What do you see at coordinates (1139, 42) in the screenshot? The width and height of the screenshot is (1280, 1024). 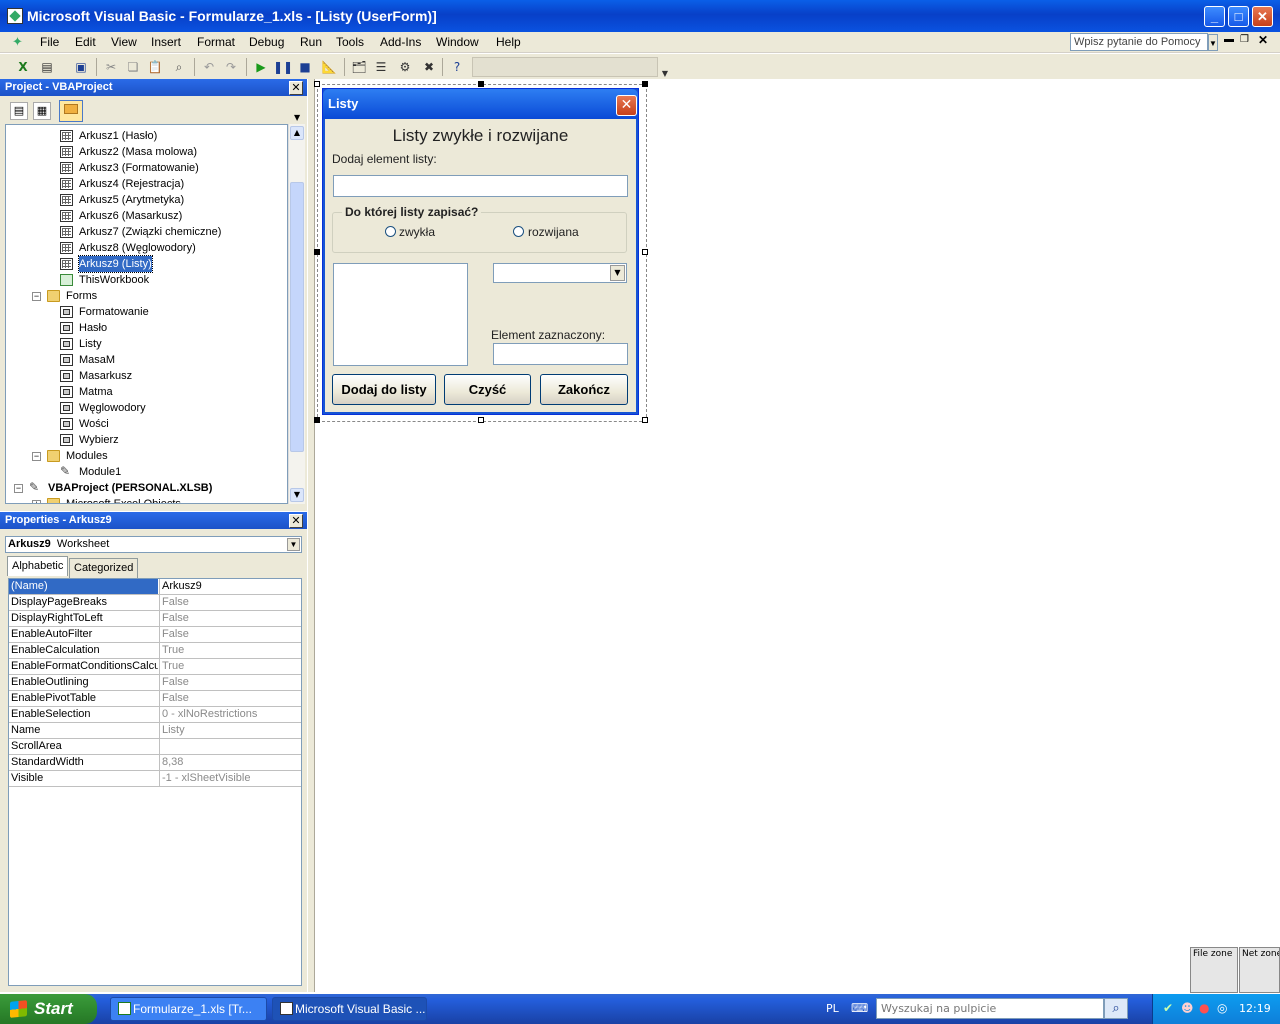 I see `help-search-input: Wpisz pytanie do Pomocy` at bounding box center [1139, 42].